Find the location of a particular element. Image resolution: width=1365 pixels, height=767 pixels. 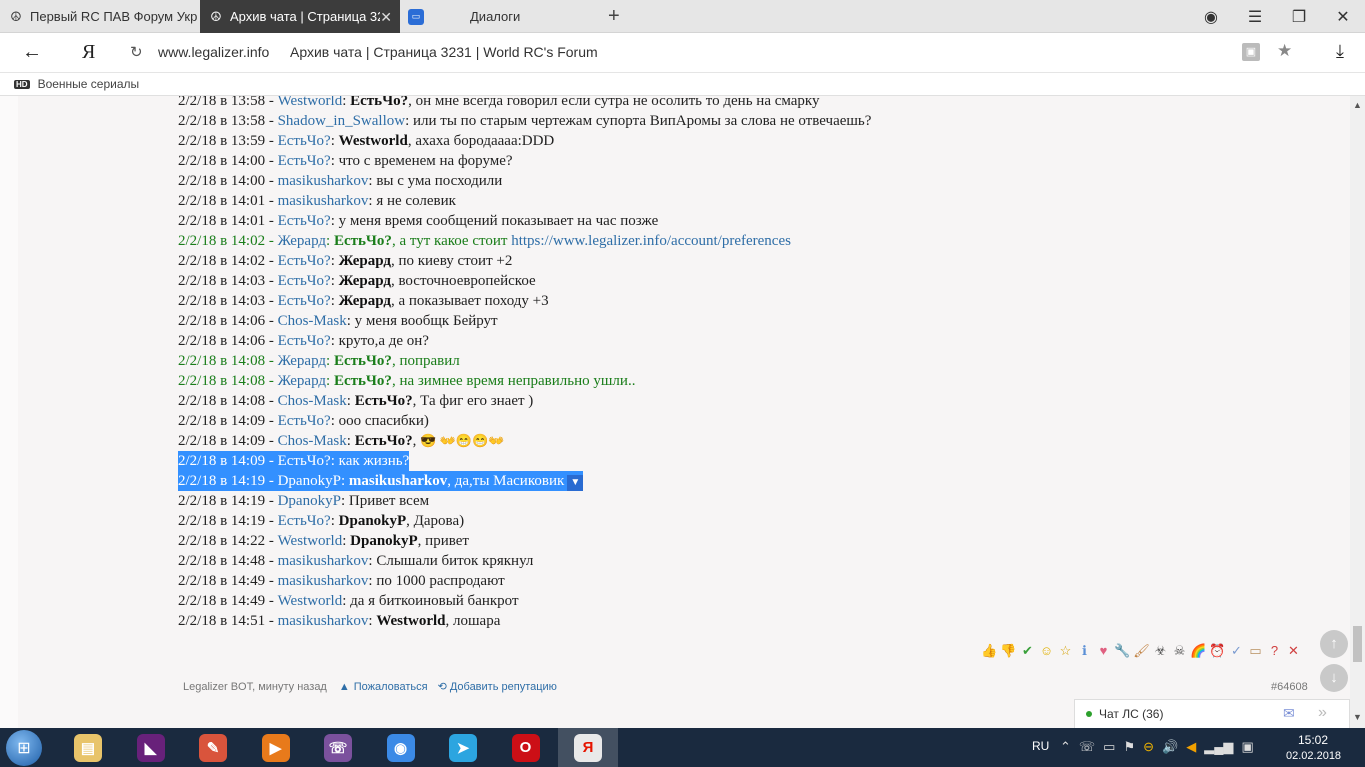

bookmark-item: HD Военные сериалы is located at coordinates (76, 84).